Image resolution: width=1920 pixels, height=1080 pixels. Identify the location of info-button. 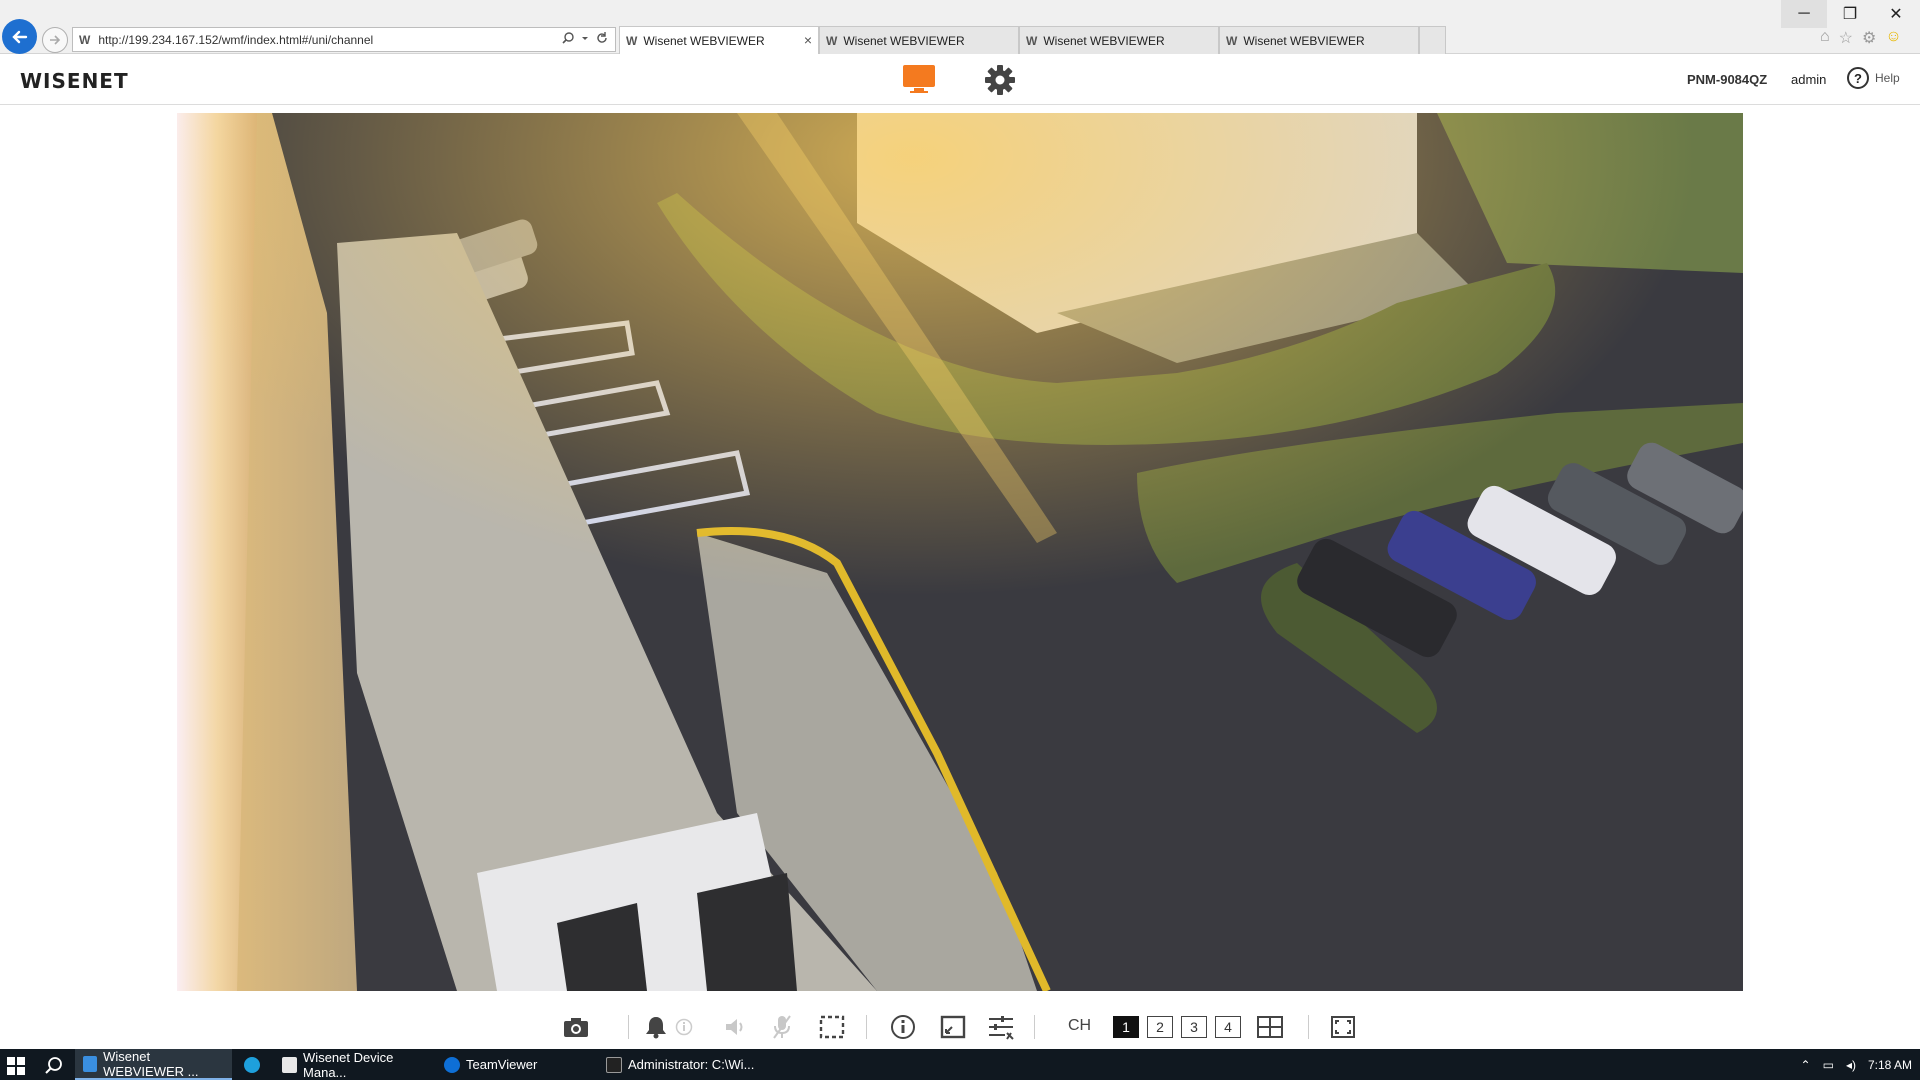
(903, 1027).